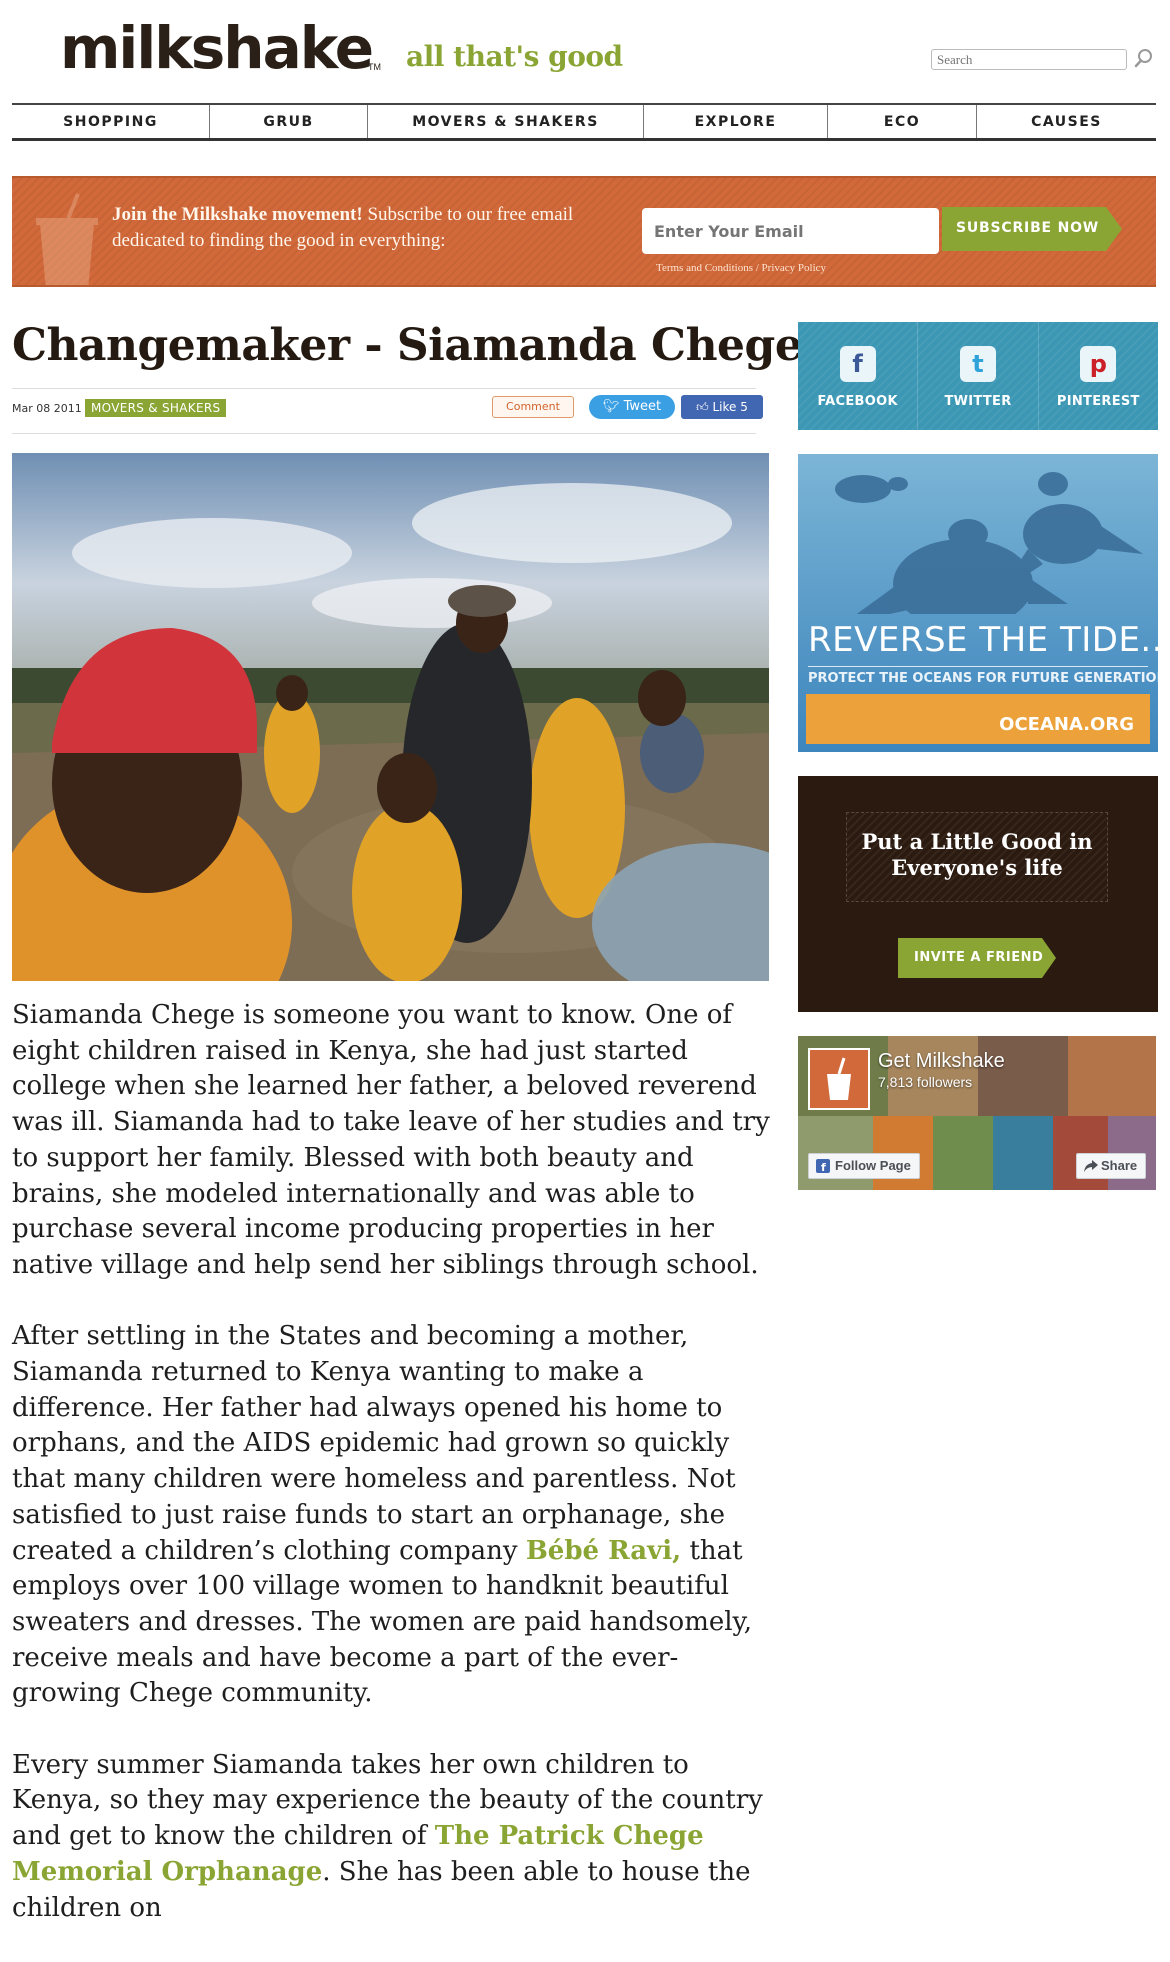 This screenshot has height=1962, width=1170. I want to click on facebook-label: FACEBOOK, so click(857, 401).